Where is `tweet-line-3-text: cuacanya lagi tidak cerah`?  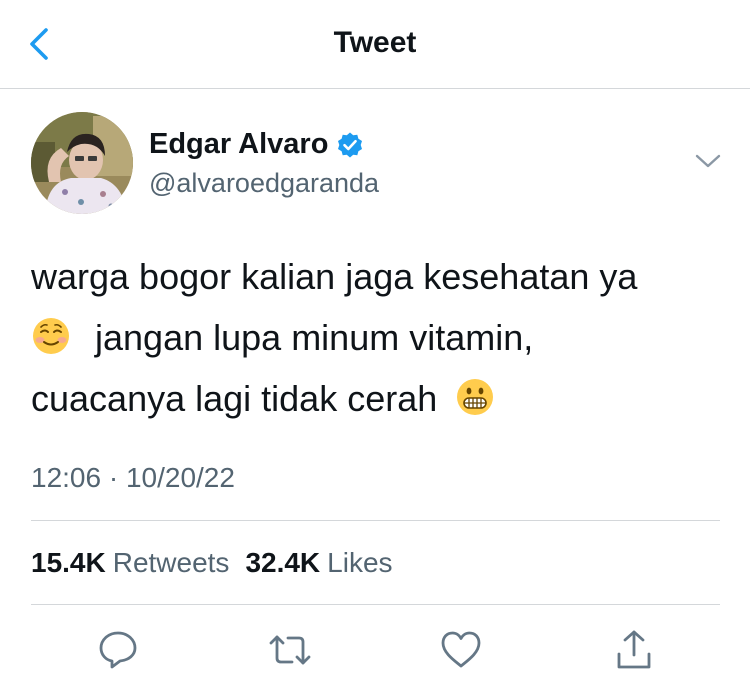 tweet-line-3-text: cuacanya lagi tidak cerah is located at coordinates (234, 398).